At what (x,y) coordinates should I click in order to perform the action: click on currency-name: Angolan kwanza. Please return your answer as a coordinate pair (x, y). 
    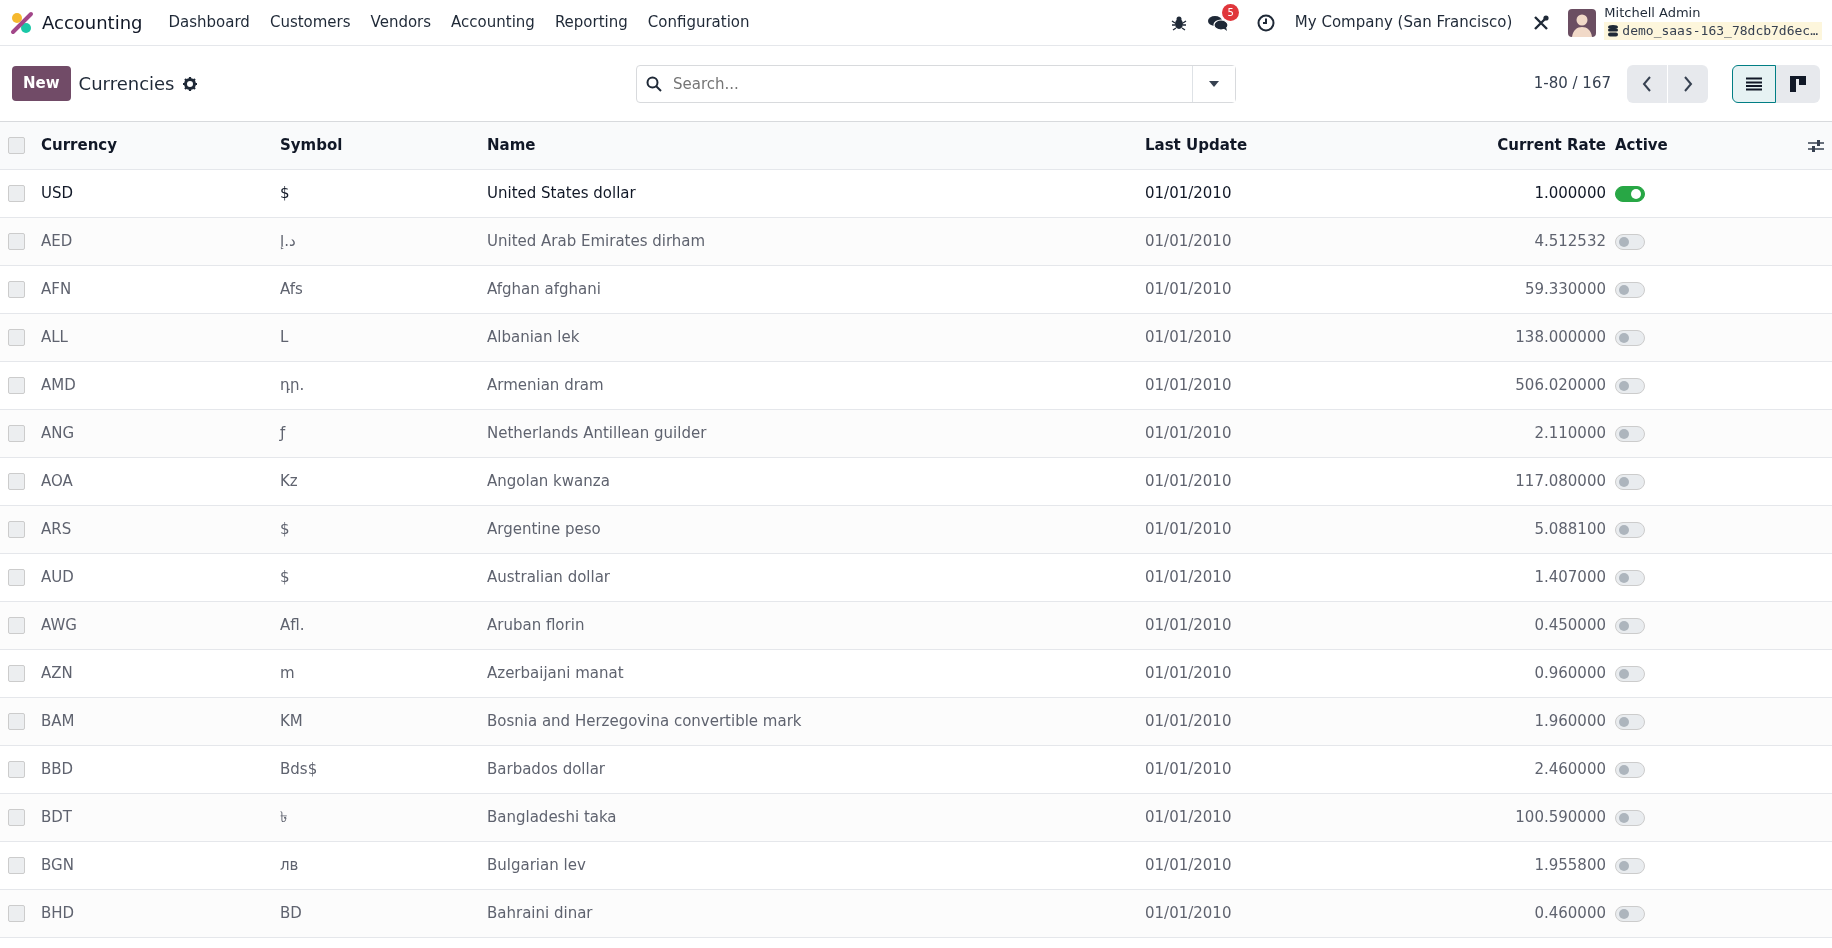
    Looking at the image, I should click on (548, 481).